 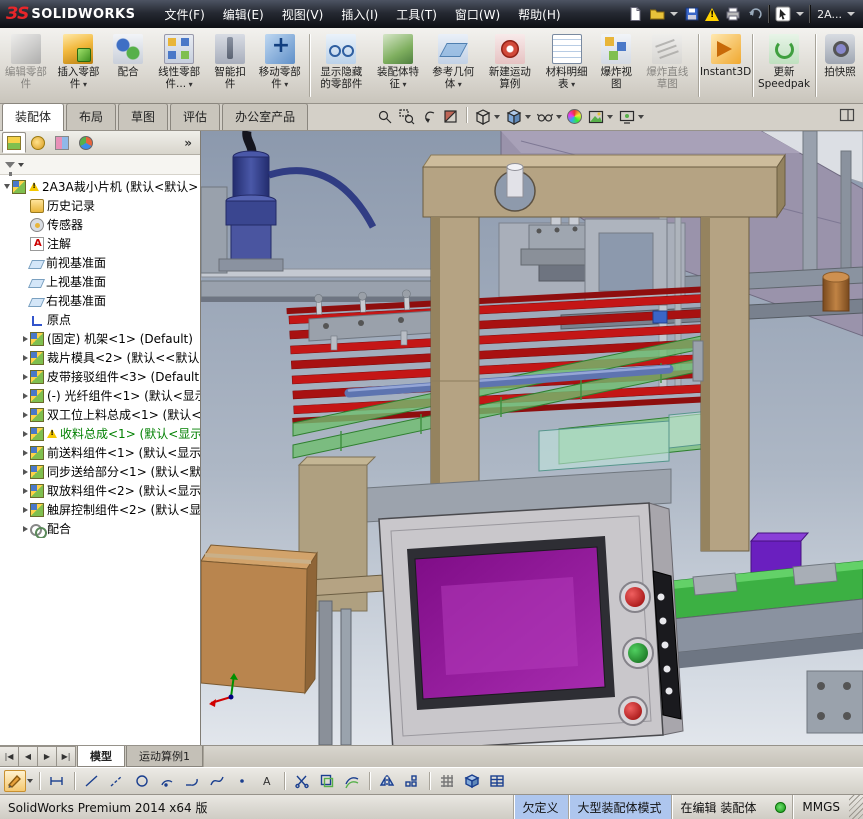 What do you see at coordinates (528, 116) in the screenshot?
I see `display-style-caret` at bounding box center [528, 116].